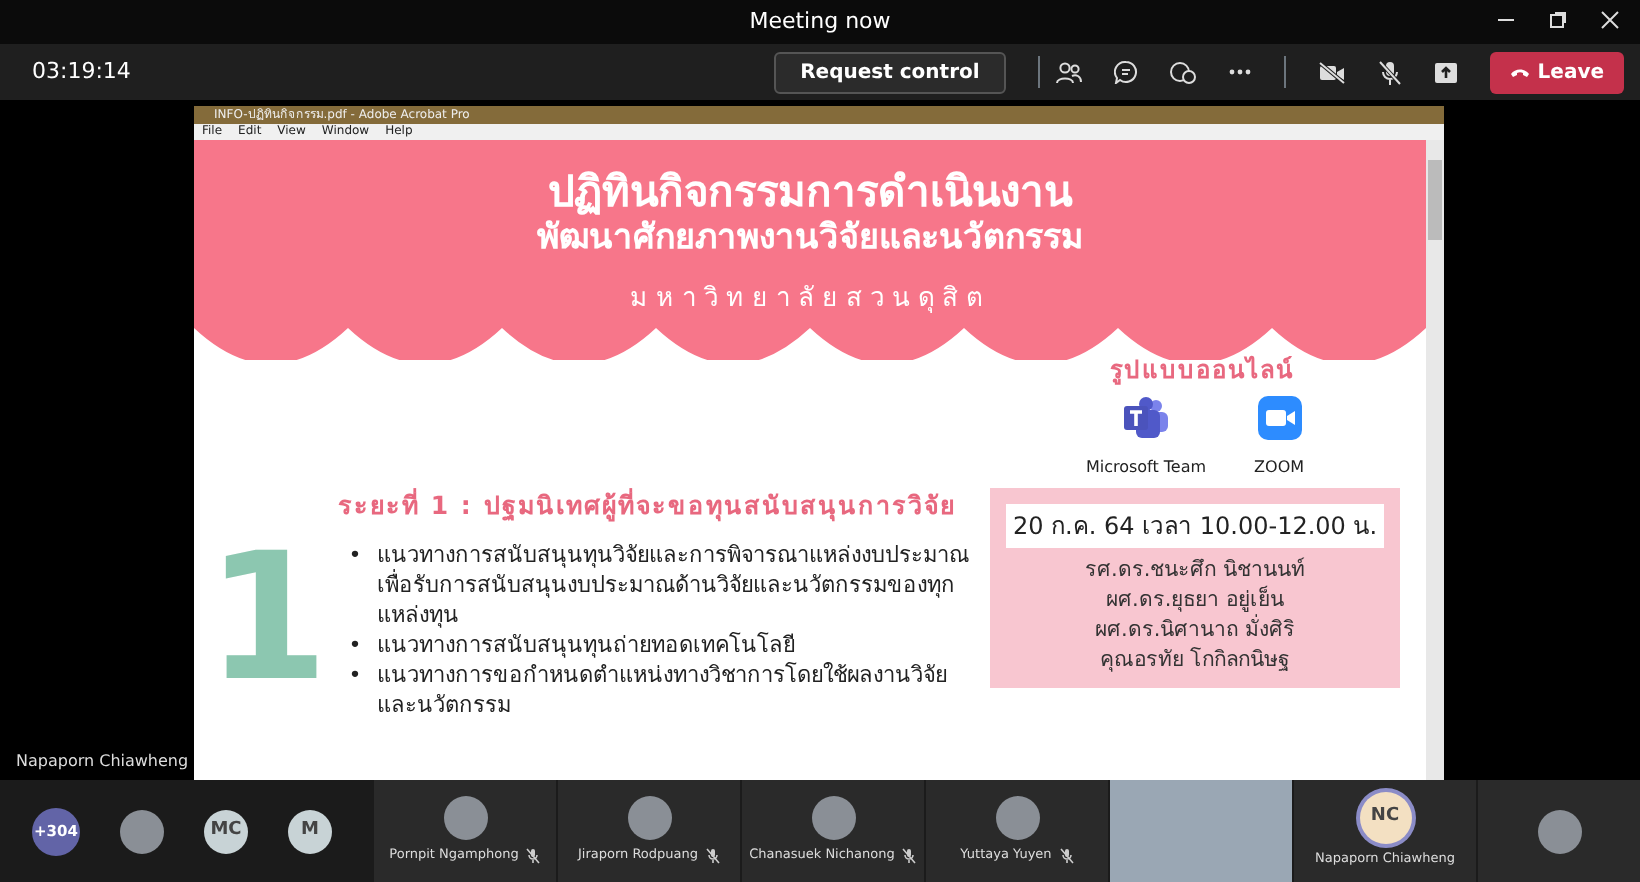  What do you see at coordinates (267, 618) in the screenshot?
I see `phase-number: 1` at bounding box center [267, 618].